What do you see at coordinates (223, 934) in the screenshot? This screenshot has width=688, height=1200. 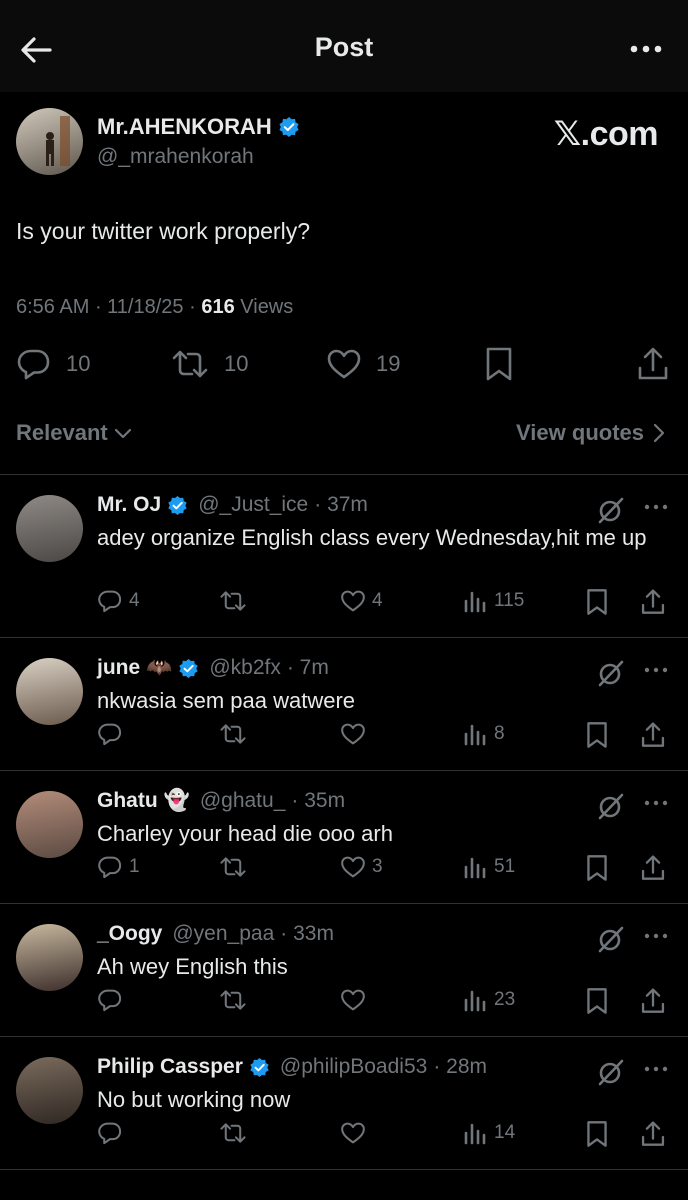 I see `reply-author-handle: @yen_paa` at bounding box center [223, 934].